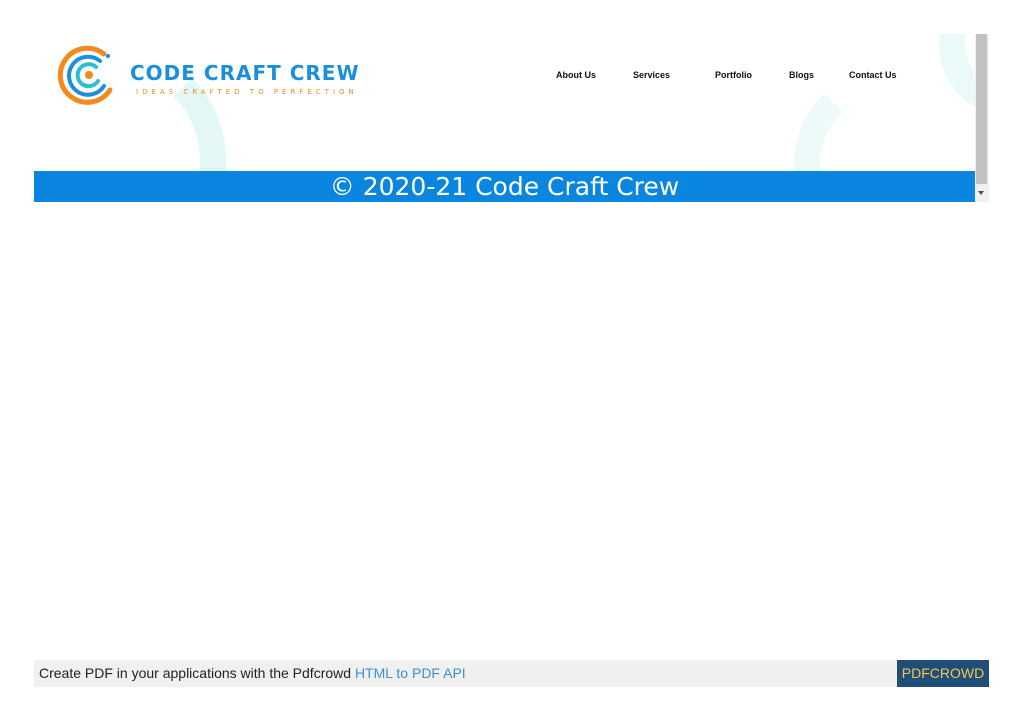  What do you see at coordinates (801, 75) in the screenshot?
I see `nav-link-blogs: Blogs` at bounding box center [801, 75].